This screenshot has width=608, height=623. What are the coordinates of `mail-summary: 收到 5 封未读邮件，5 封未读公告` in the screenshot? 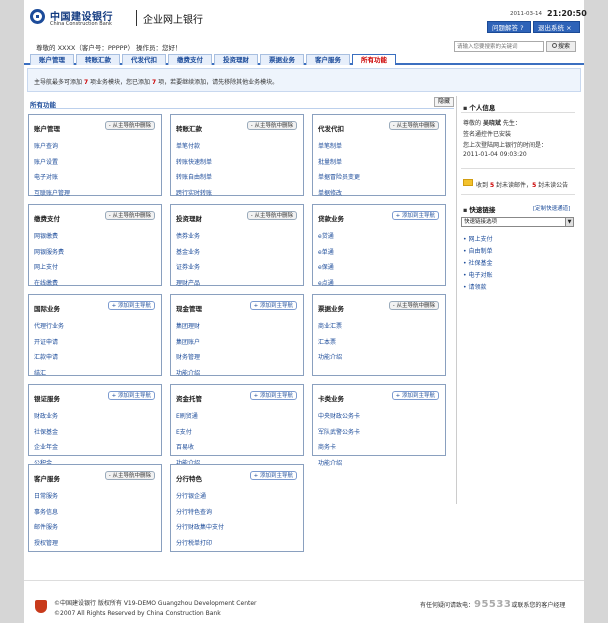 It's located at (522, 184).